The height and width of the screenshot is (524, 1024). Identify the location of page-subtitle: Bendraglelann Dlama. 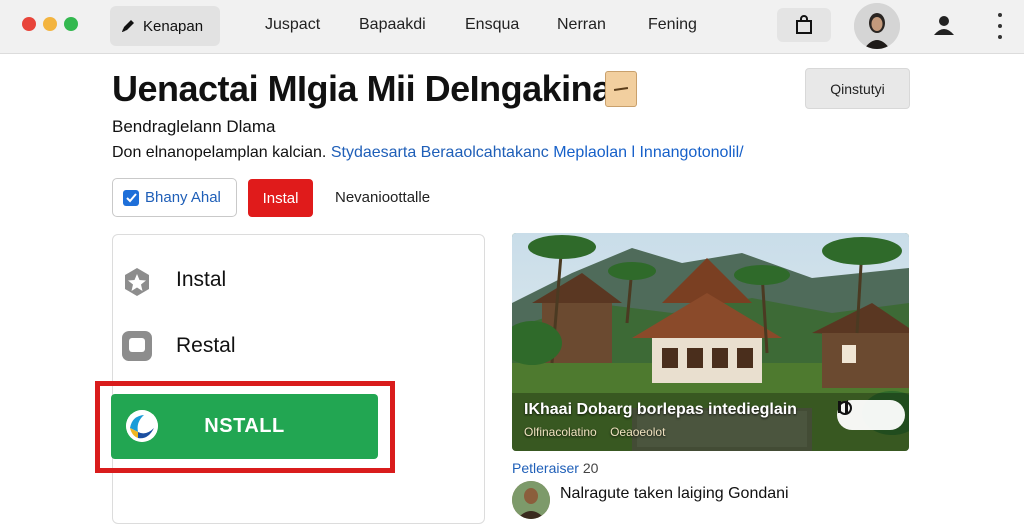
(194, 126).